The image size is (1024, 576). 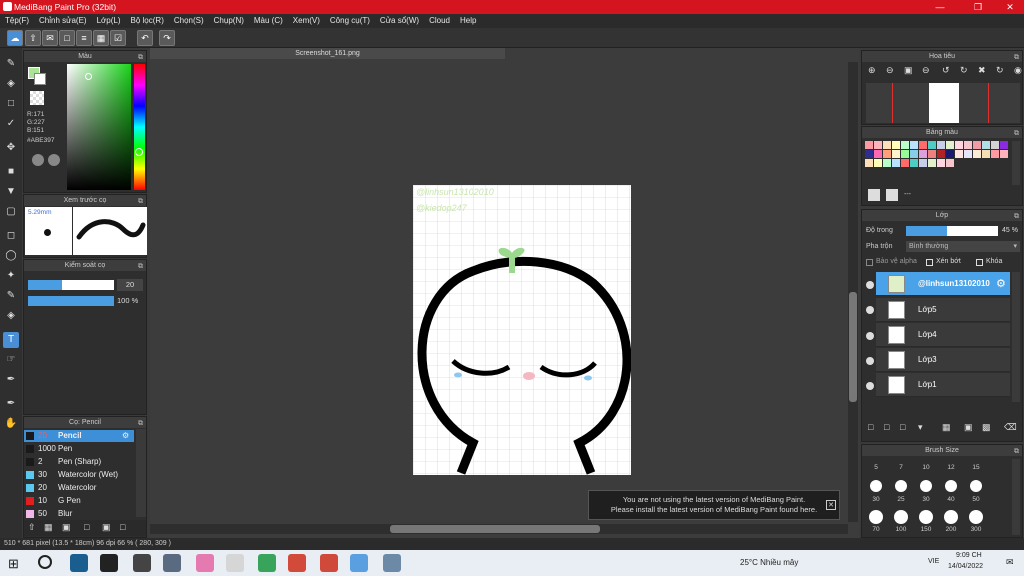 I want to click on eraser-tool-icon: ◈, so click(x=11, y=84).